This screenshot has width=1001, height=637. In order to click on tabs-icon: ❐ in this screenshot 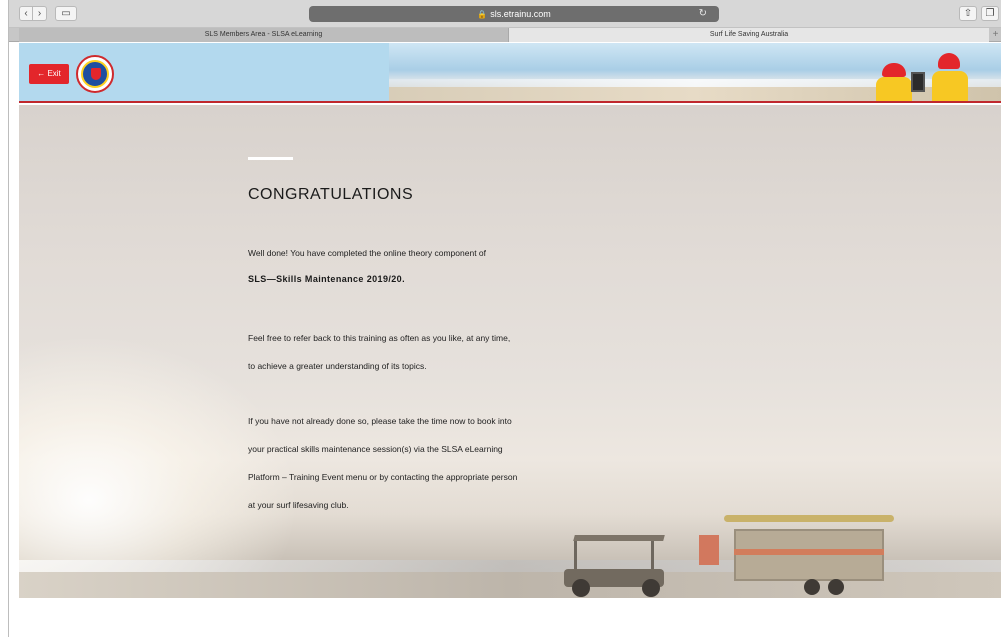, I will do `click(990, 13)`.